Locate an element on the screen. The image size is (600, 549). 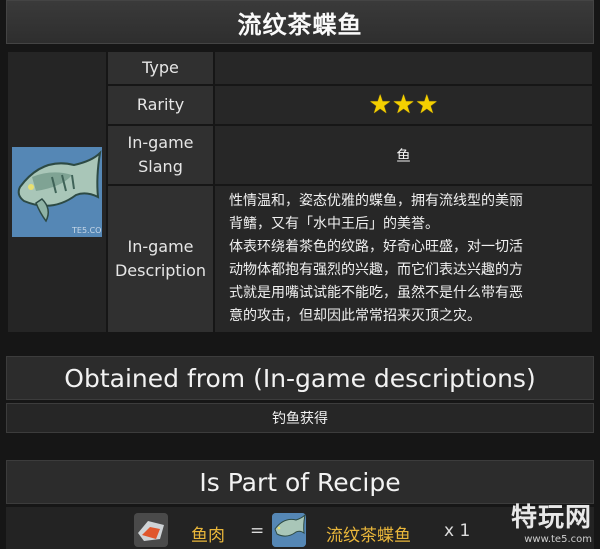
description-line: 式就是用嘴试试能不能吃，虽然不是什么带有恶 is located at coordinates (376, 293).